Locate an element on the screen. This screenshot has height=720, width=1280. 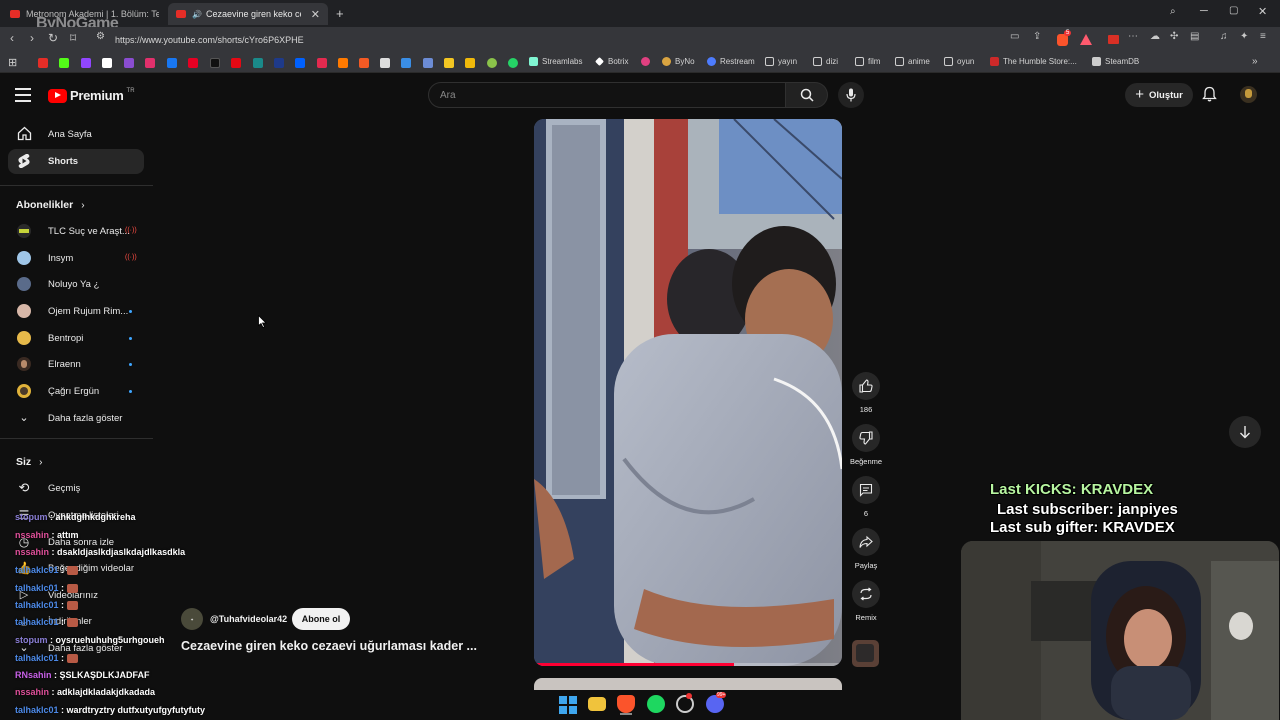
close-tab-icon: ✕ is located at coordinates (315, 14).